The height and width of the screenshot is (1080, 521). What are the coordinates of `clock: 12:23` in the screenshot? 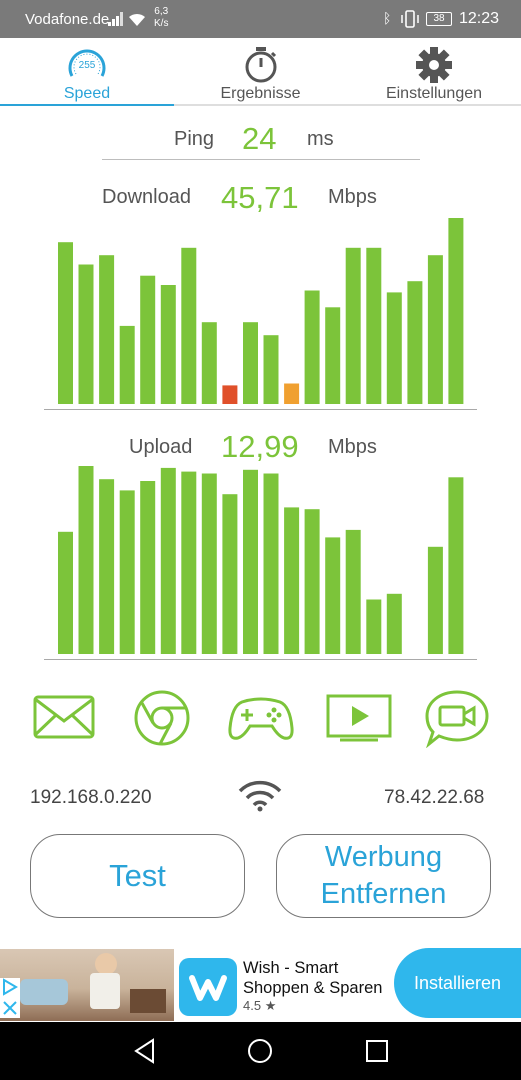 It's located at (479, 18).